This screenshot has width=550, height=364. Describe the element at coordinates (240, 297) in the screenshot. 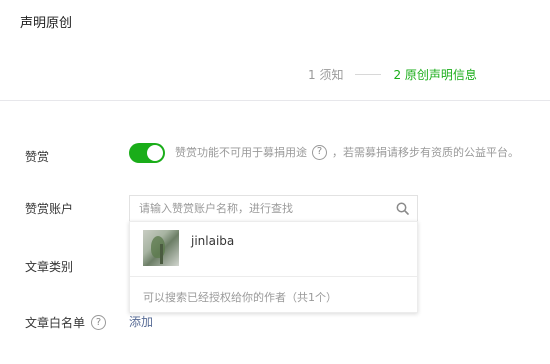

I see `authorized-authors-note: 可以搜索已经授权给你的作者（共1个）` at that location.